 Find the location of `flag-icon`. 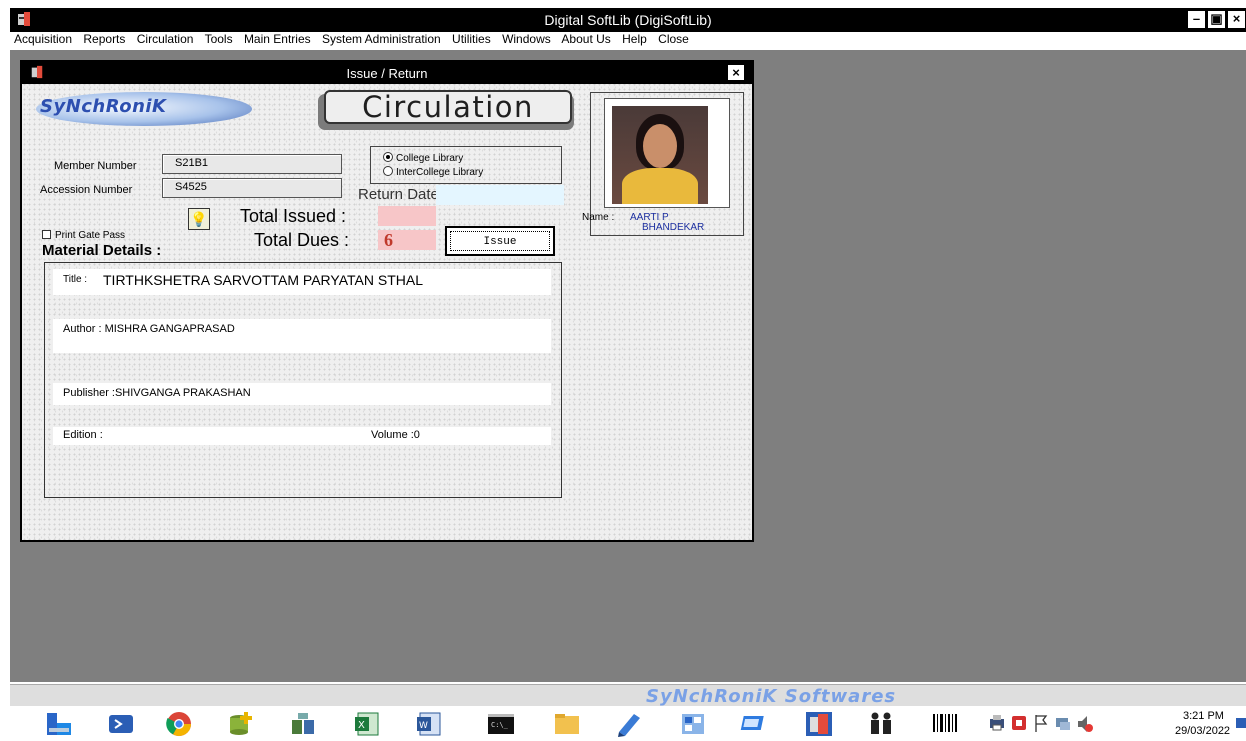

flag-icon is located at coordinates (1041, 724).